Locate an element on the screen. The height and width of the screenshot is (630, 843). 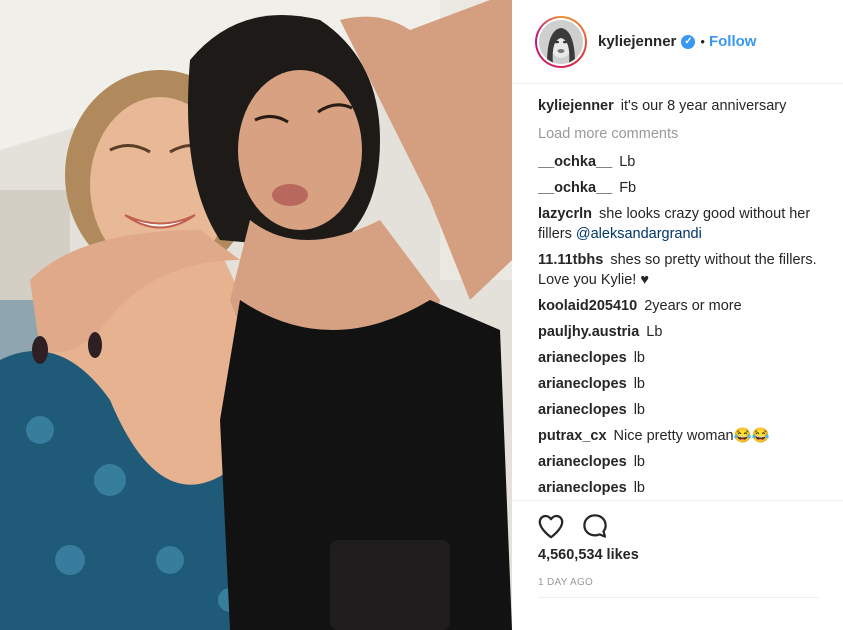
avatar is located at coordinates (561, 41).